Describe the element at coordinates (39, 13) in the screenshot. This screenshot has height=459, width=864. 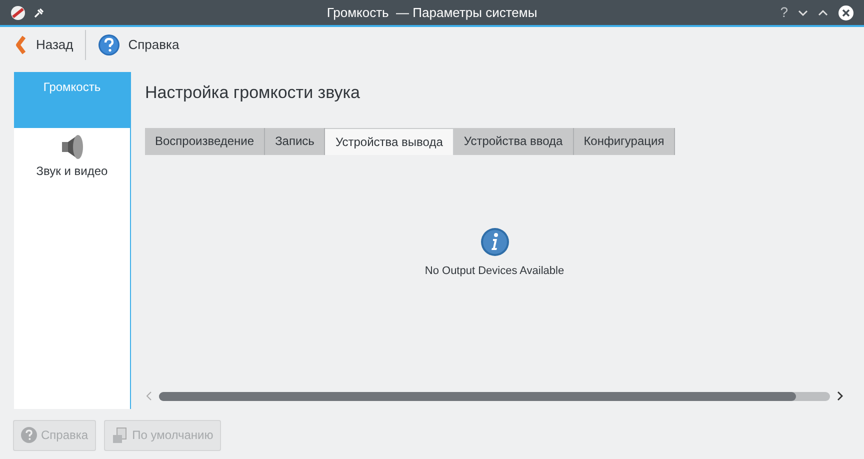
I see `pin-icon` at that location.